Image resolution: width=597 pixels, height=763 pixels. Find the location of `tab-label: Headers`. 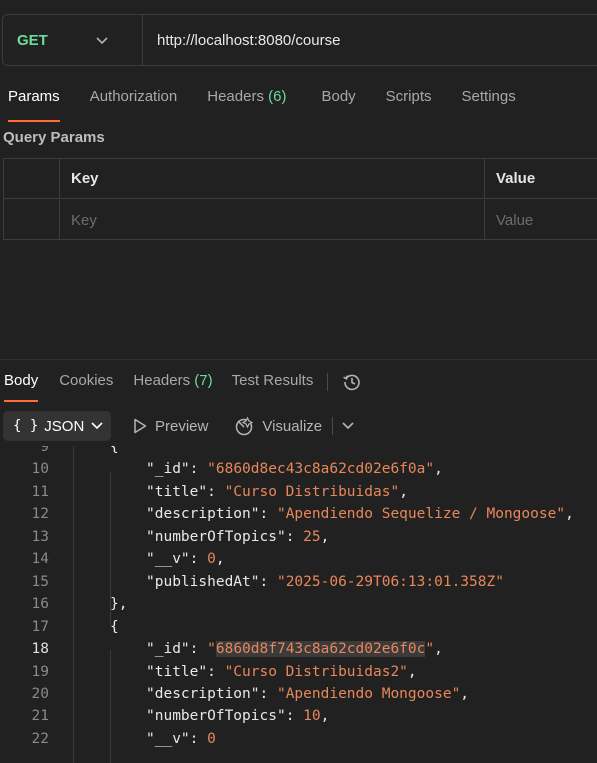

tab-label: Headers is located at coordinates (162, 380).